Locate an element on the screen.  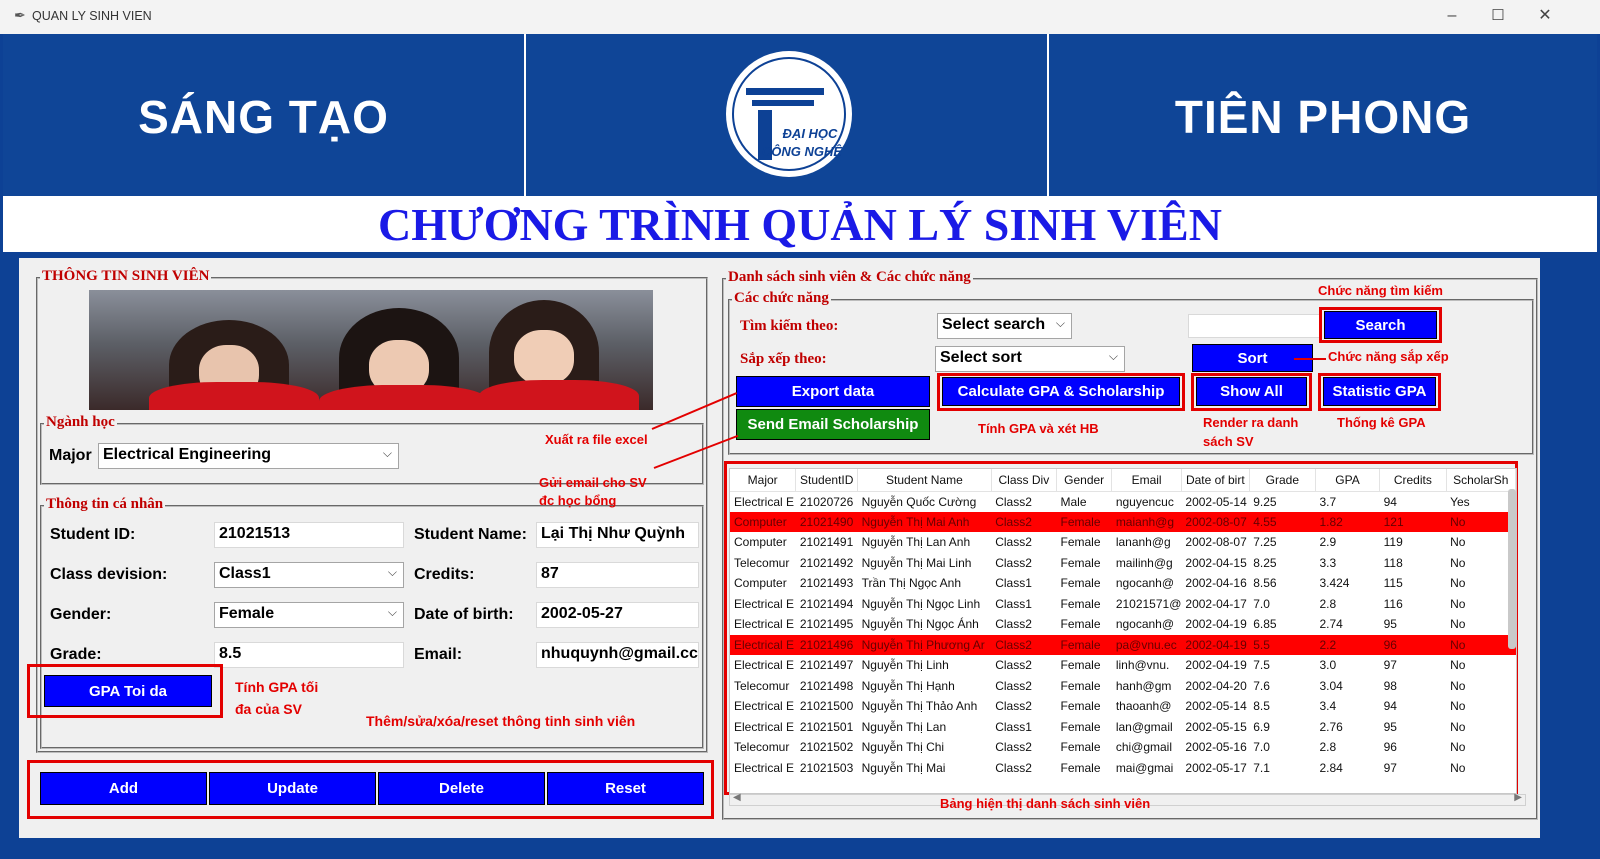
stat-note: Thống kê GPA is located at coordinates (1381, 422).